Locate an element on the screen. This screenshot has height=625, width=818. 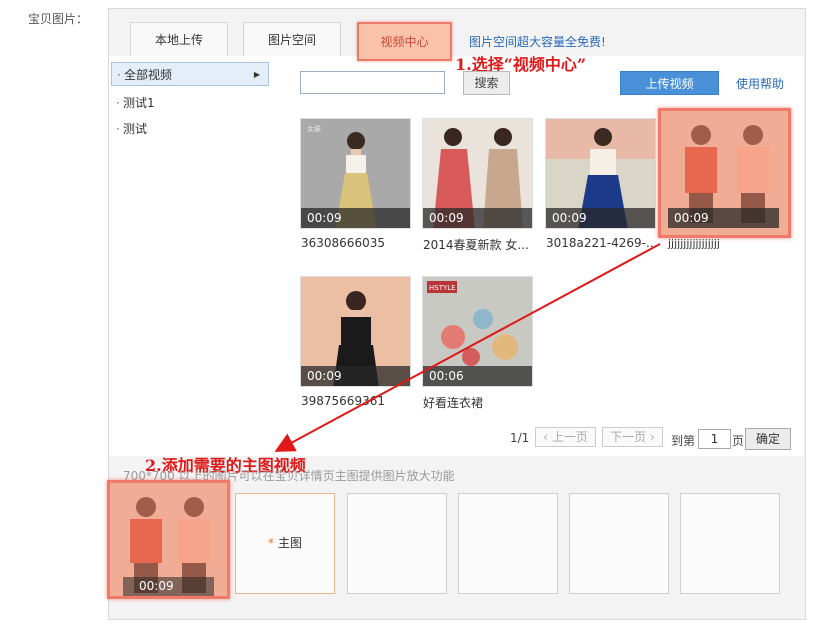
main-image-label: 主图 is located at coordinates (289, 543).